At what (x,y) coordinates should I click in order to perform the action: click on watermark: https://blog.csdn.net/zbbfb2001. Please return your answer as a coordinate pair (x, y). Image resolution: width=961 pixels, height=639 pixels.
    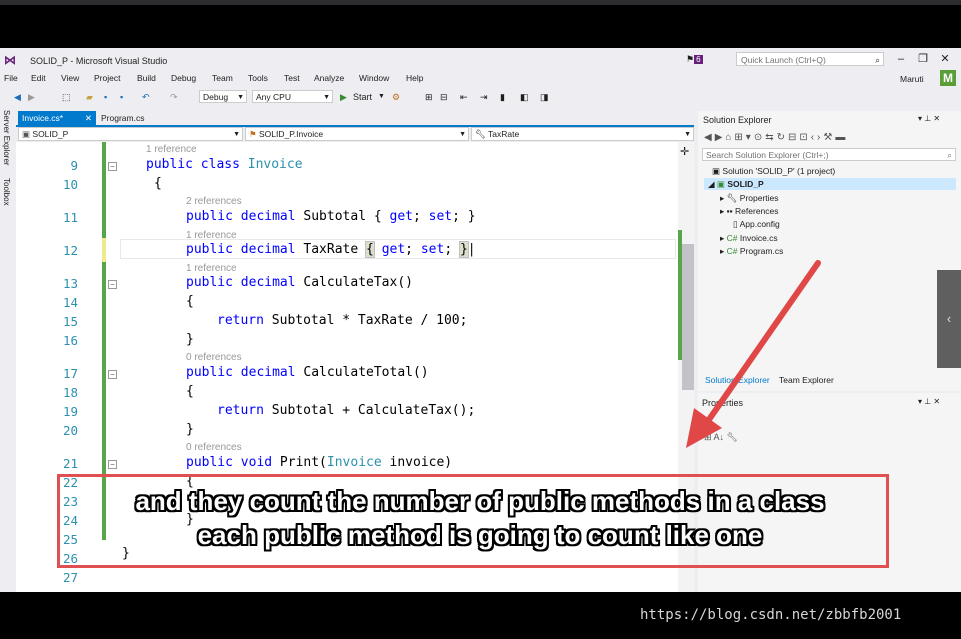
    Looking at the image, I should click on (771, 615).